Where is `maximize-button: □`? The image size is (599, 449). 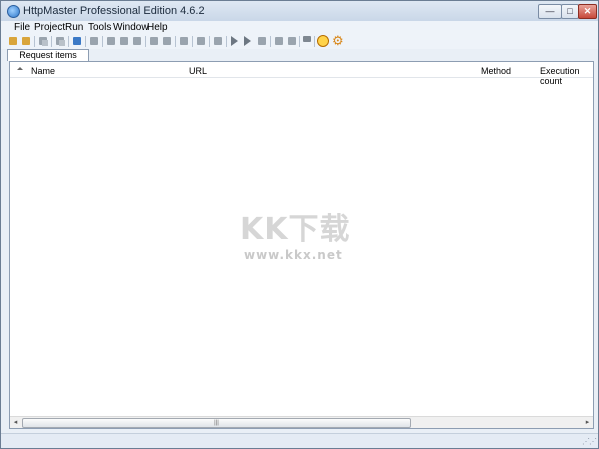 maximize-button: □ is located at coordinates (570, 11).